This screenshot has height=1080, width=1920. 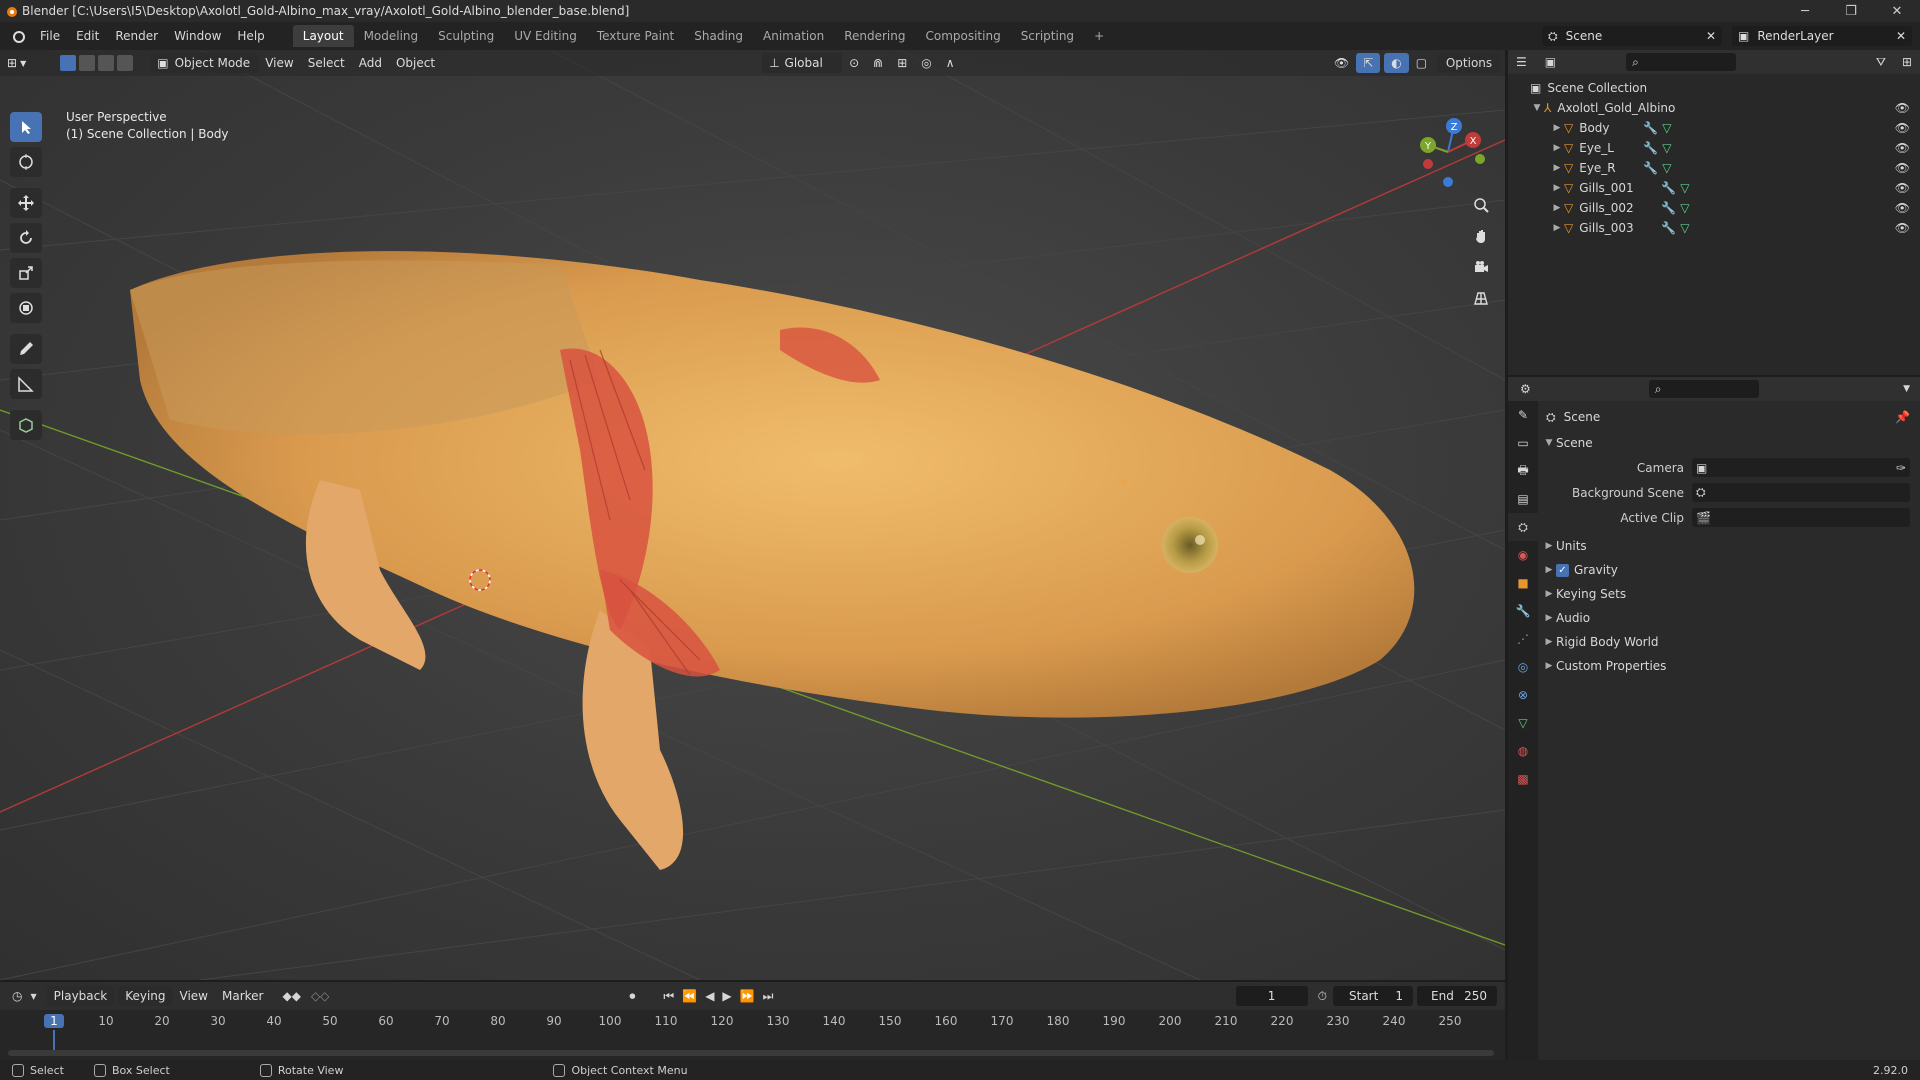 I want to click on outliner-row-body: ▶ ▽ Body 🔧 ▽ 👁, so click(x=1714, y=128).